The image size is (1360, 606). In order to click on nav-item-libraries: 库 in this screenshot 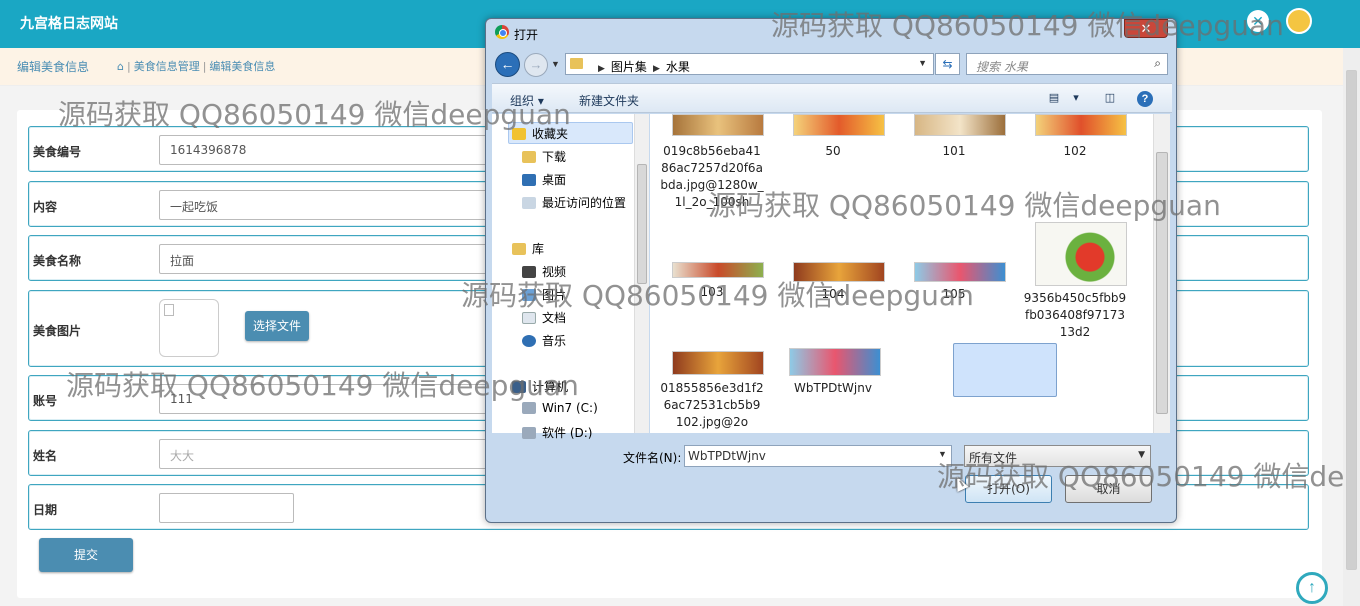, I will do `click(528, 248)`.